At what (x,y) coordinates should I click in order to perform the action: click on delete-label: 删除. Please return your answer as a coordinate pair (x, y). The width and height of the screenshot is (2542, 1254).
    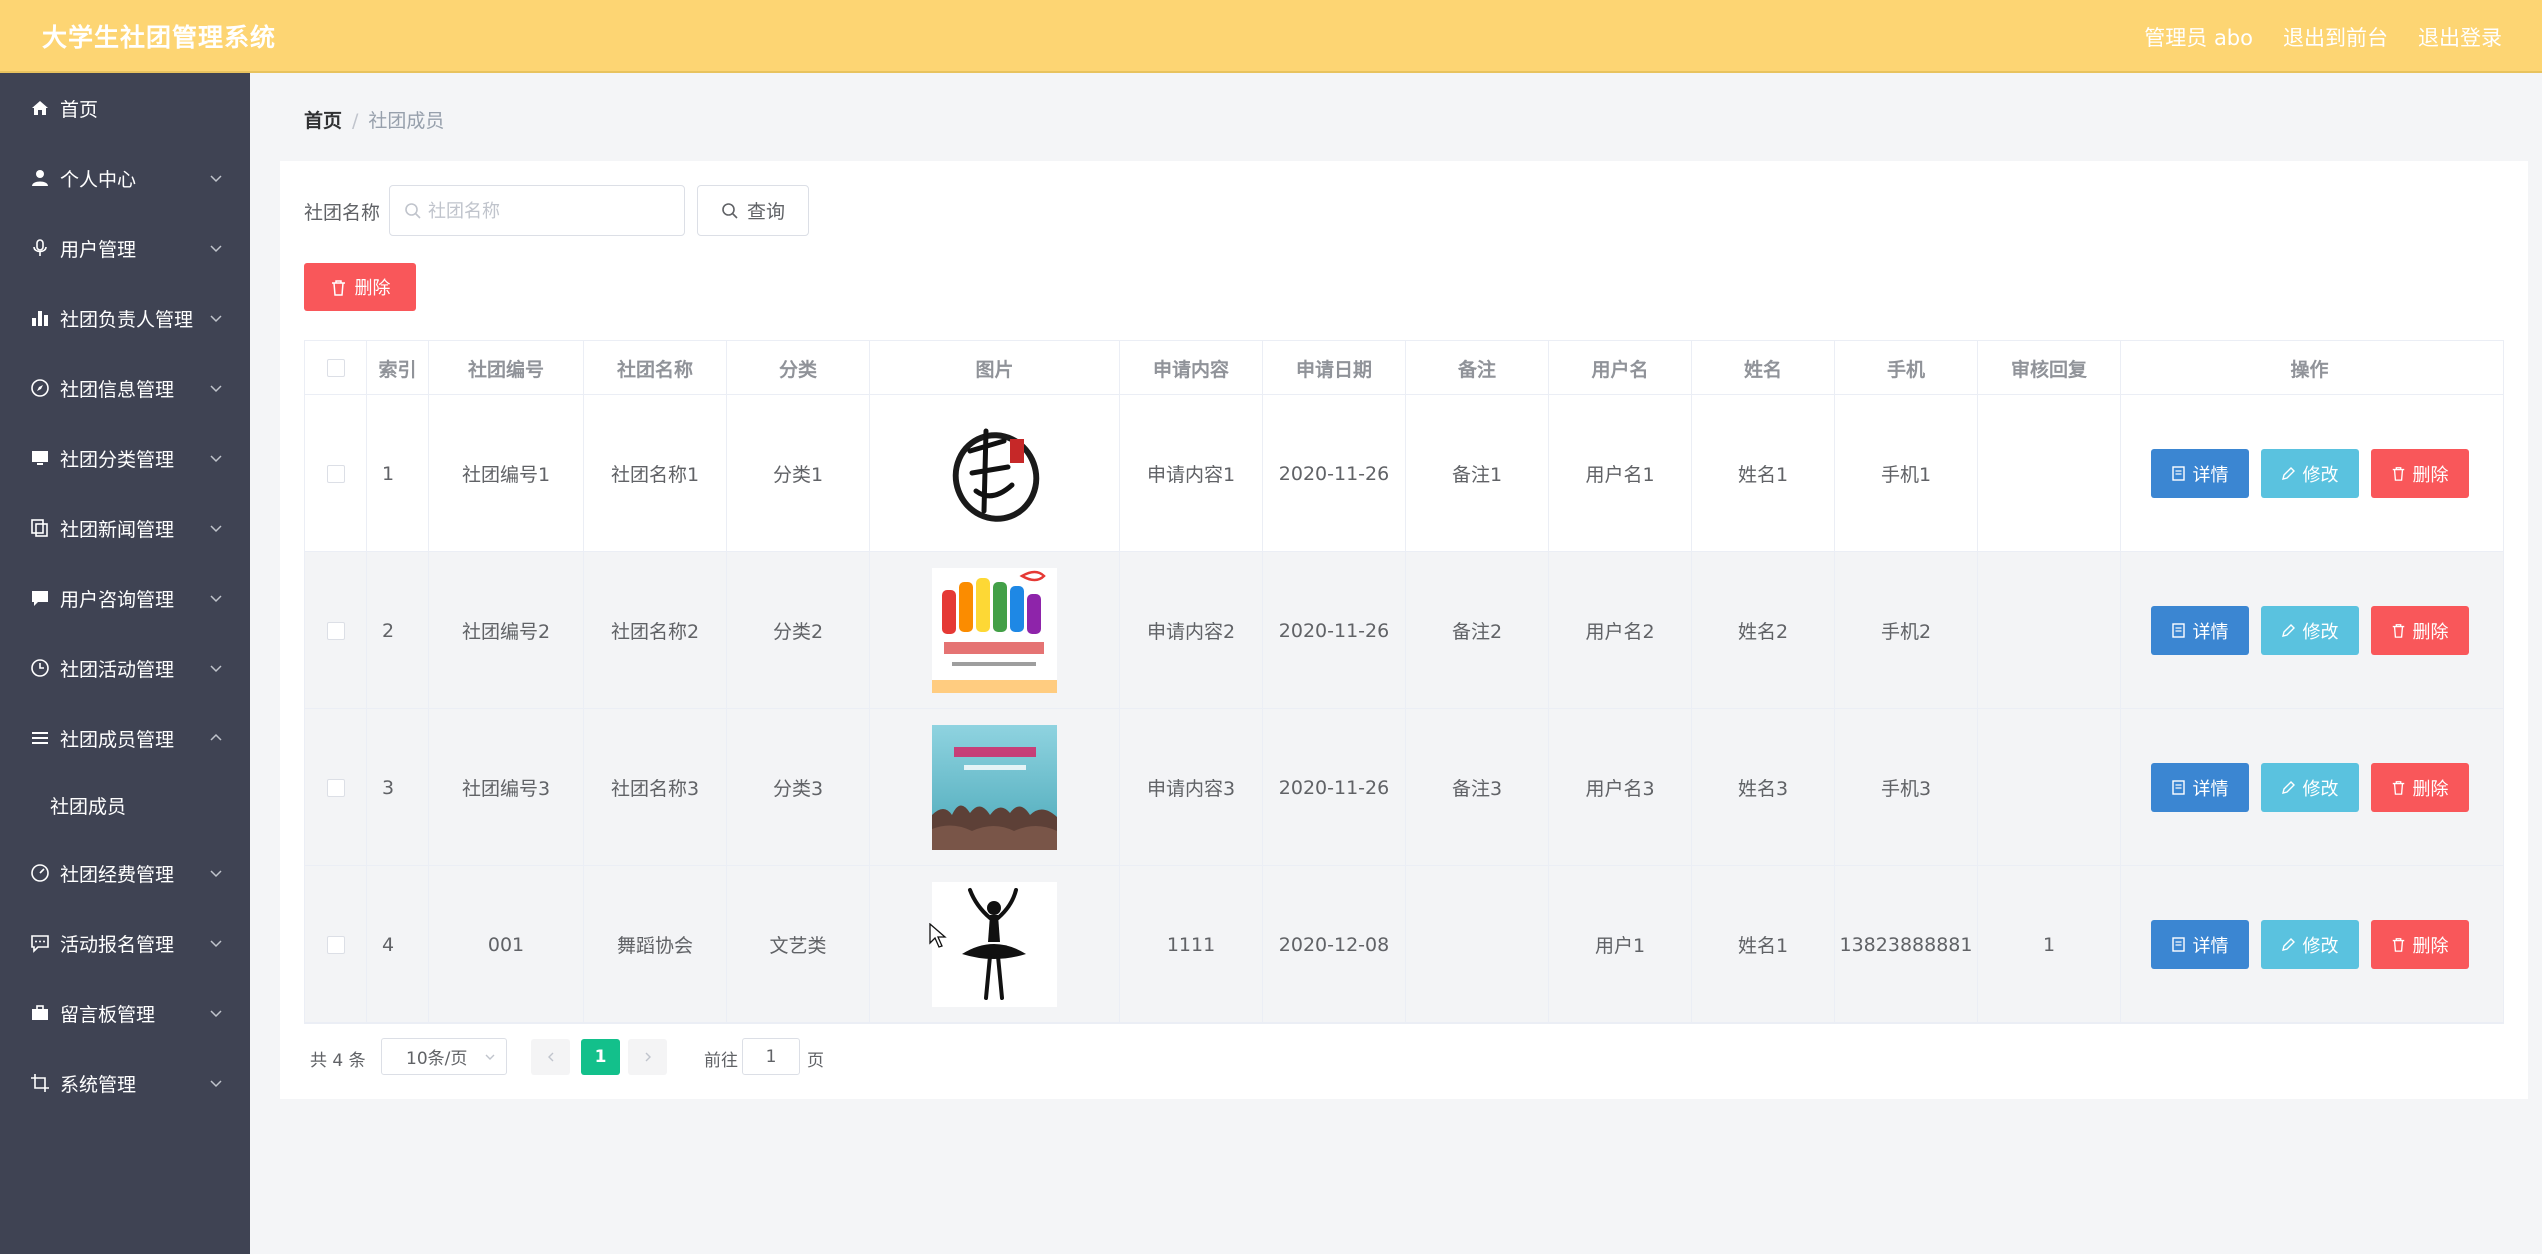
    Looking at the image, I should click on (2430, 475).